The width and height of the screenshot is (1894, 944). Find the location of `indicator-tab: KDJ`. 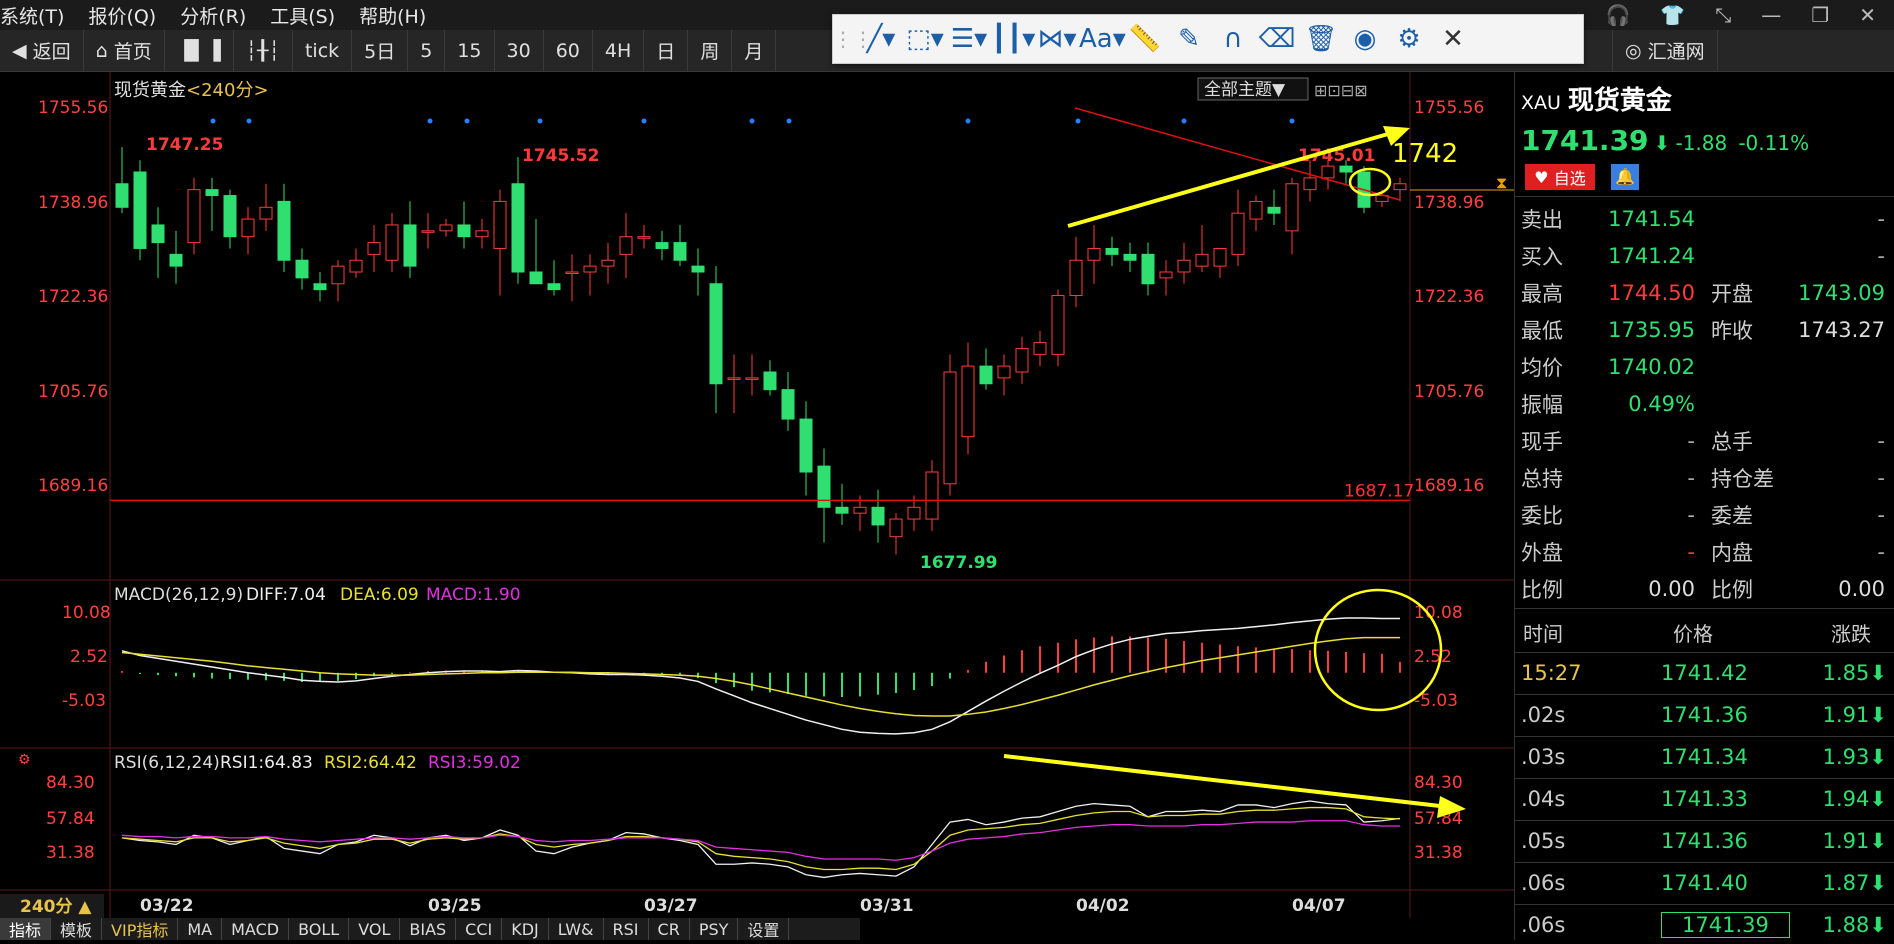

indicator-tab: KDJ is located at coordinates (525, 929).